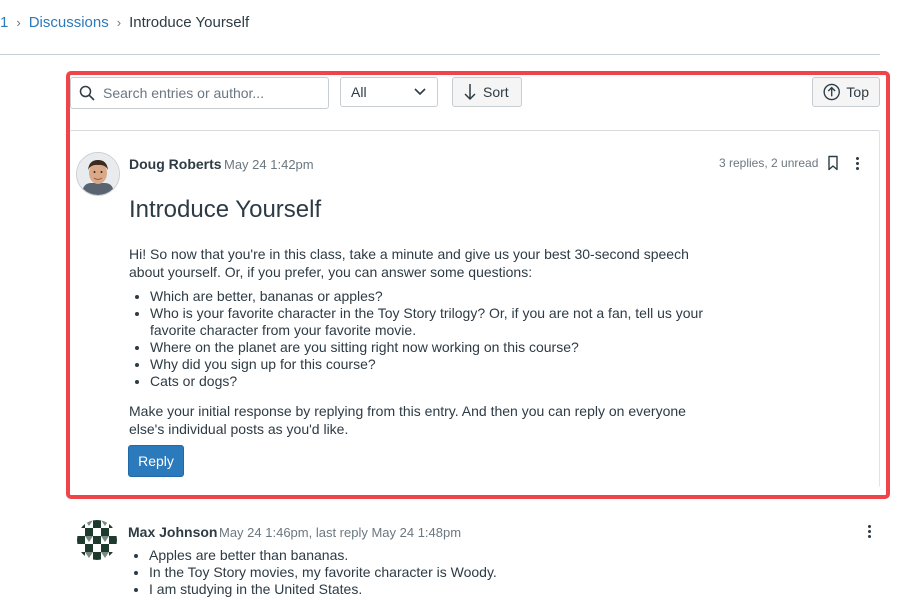  What do you see at coordinates (445, 364) in the screenshot?
I see `list-item: Why did you sign up for this course?` at bounding box center [445, 364].